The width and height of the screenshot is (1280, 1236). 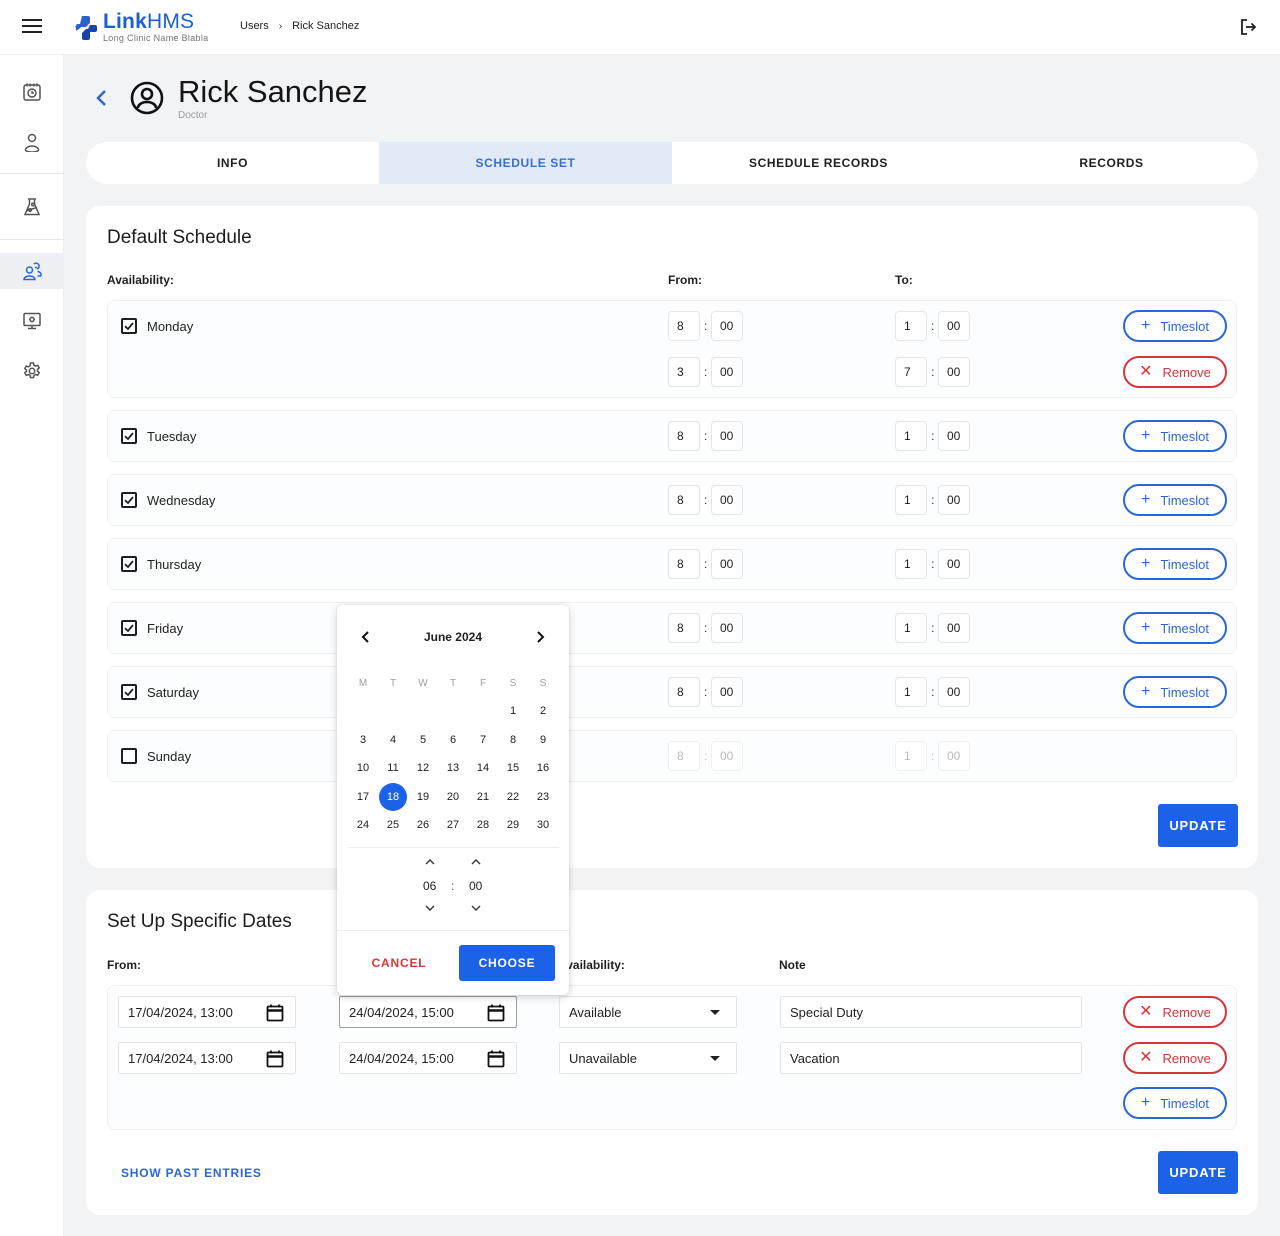 What do you see at coordinates (430, 862) in the screenshot?
I see `hour-up-chevron-icon` at bounding box center [430, 862].